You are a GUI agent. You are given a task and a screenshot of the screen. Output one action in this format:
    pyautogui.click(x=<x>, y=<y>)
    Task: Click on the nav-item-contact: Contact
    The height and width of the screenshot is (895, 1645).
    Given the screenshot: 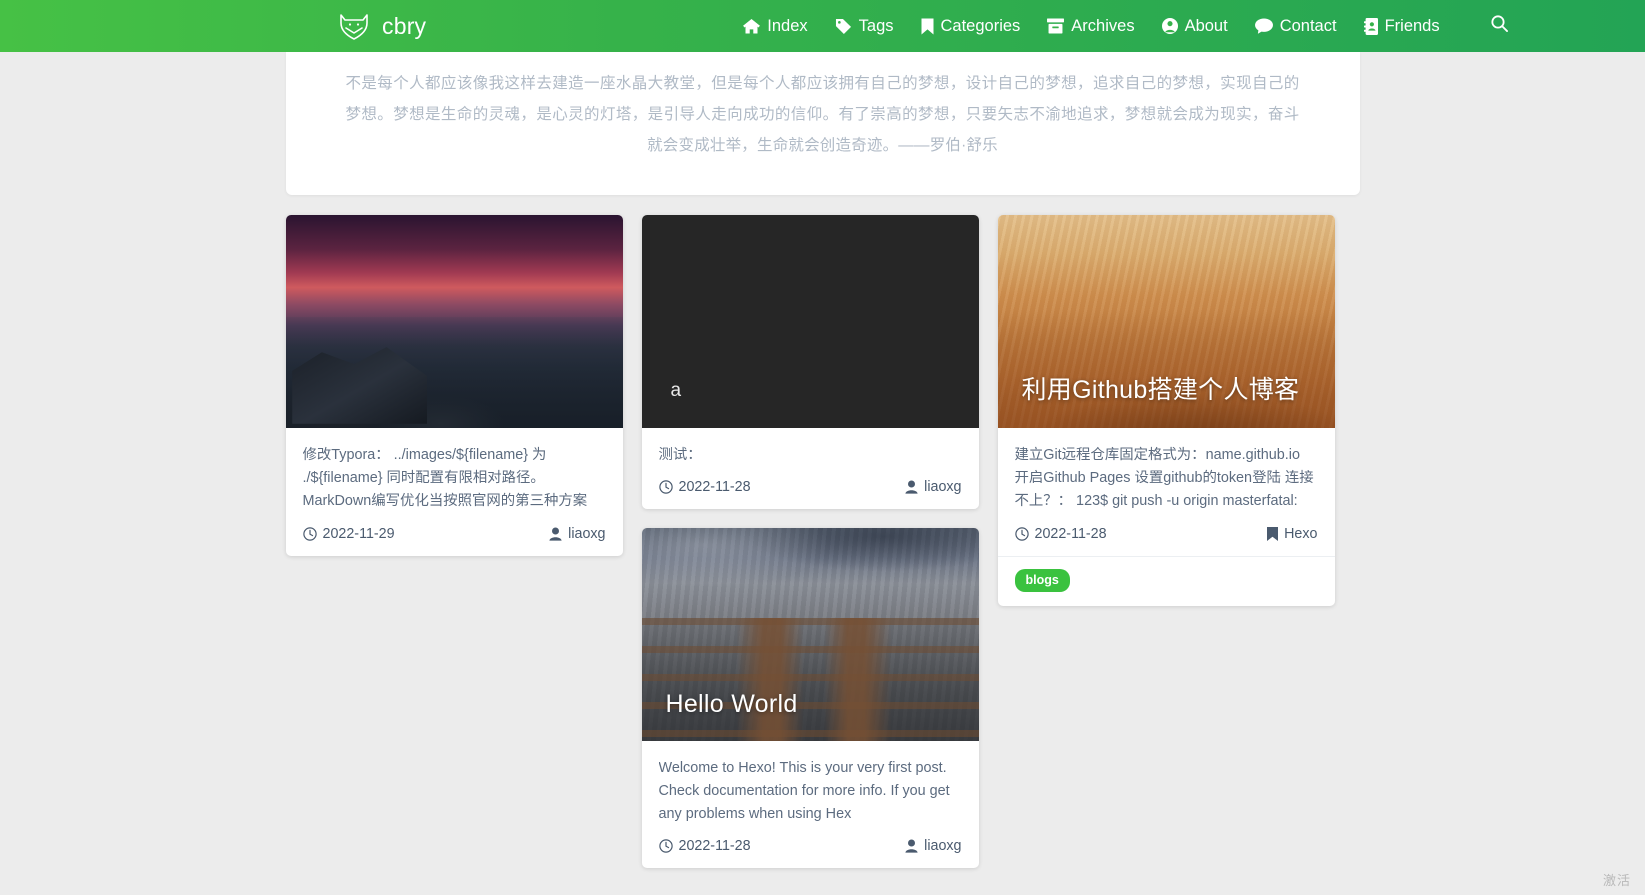 What is the action you would take?
    pyautogui.click(x=1295, y=25)
    